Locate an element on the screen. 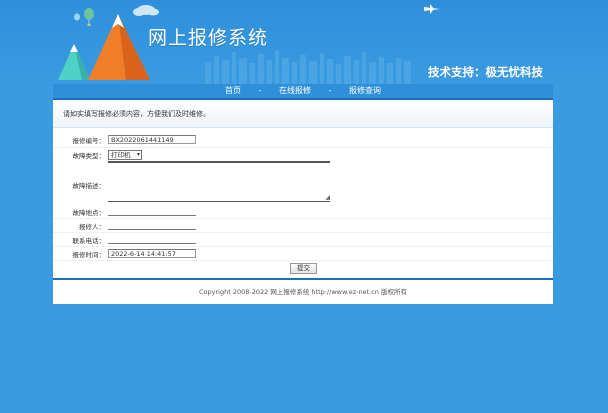  top-nav: 首页 - 在线报修 - 报修查询 is located at coordinates (303, 91).